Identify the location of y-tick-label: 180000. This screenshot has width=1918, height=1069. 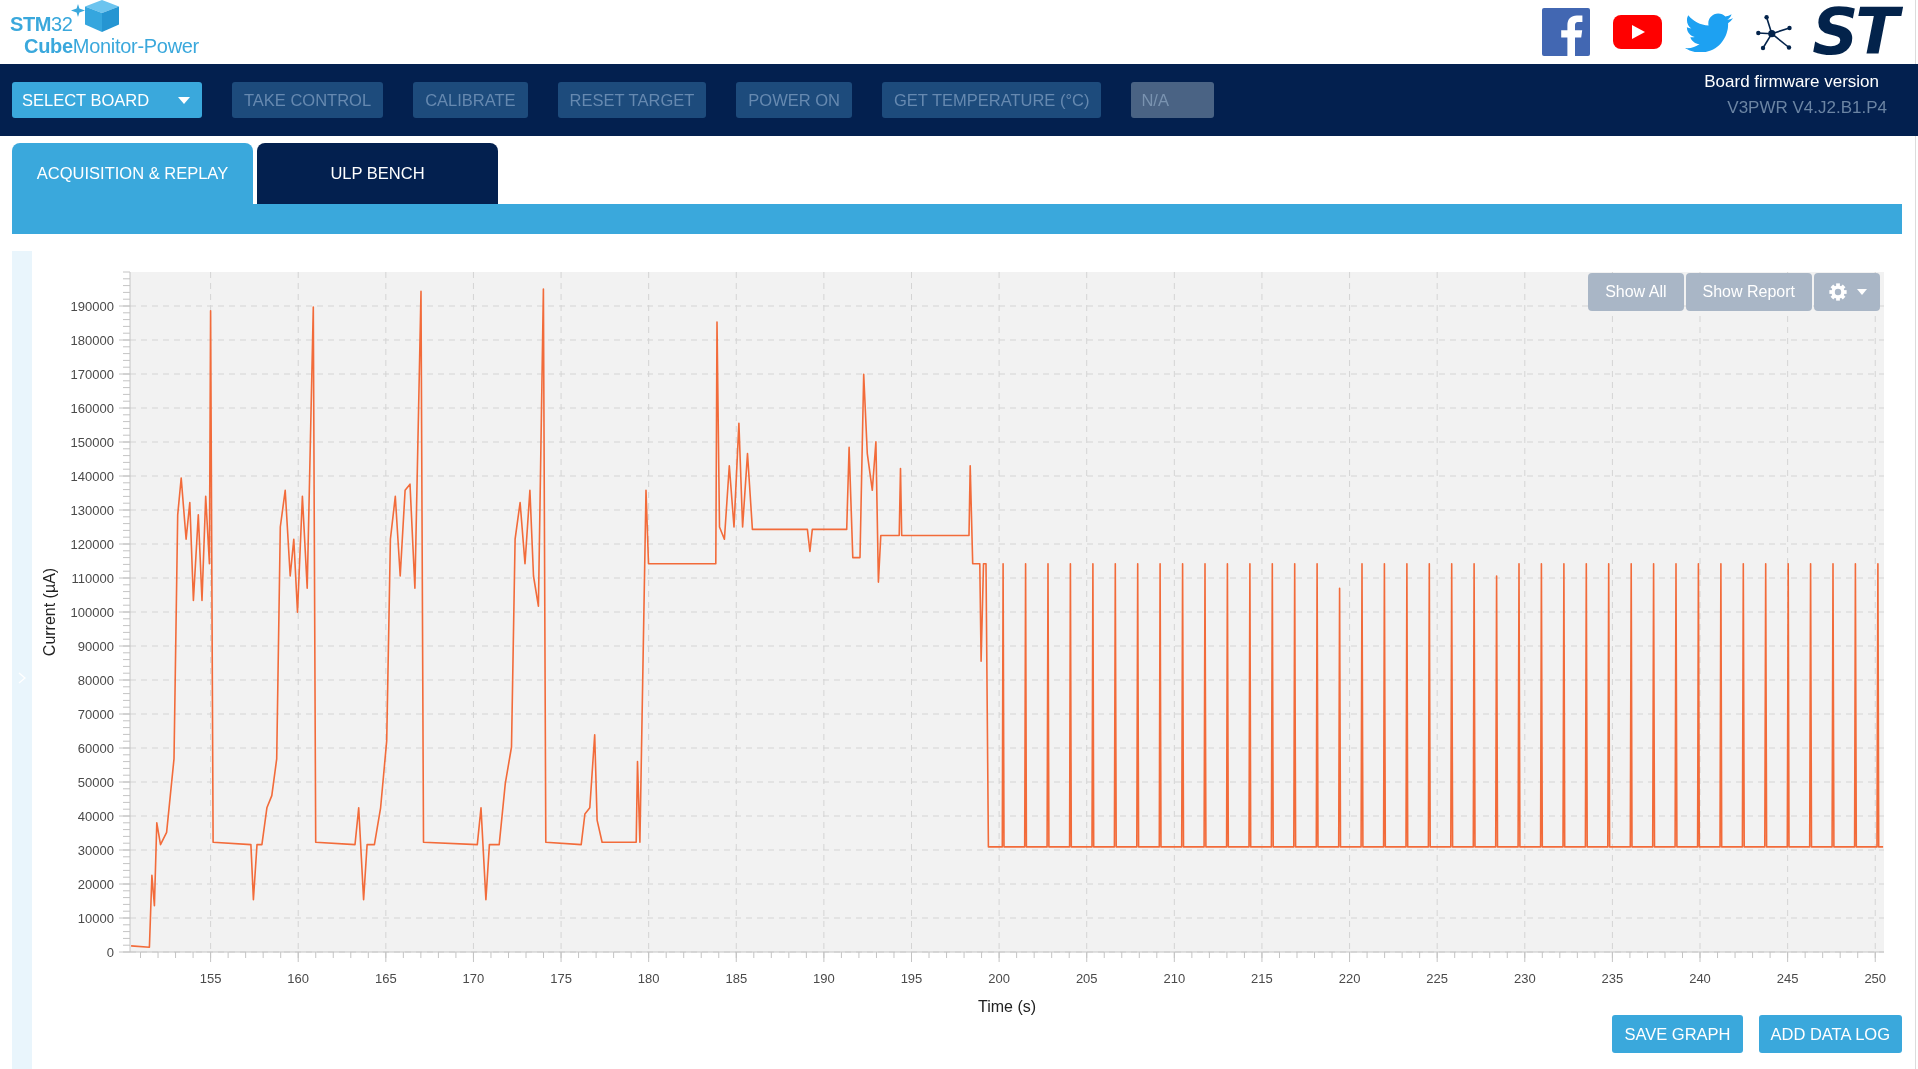
(92, 340).